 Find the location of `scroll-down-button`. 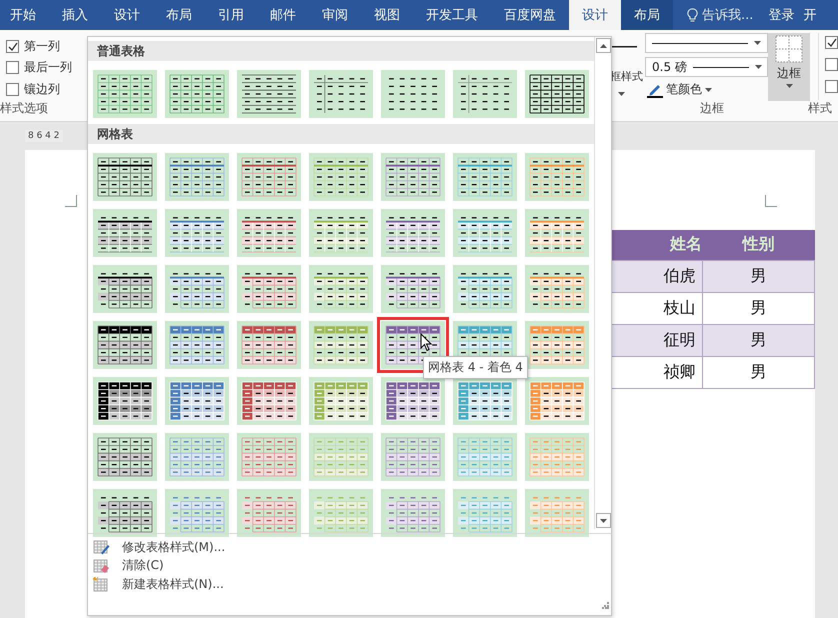

scroll-down-button is located at coordinates (603, 520).